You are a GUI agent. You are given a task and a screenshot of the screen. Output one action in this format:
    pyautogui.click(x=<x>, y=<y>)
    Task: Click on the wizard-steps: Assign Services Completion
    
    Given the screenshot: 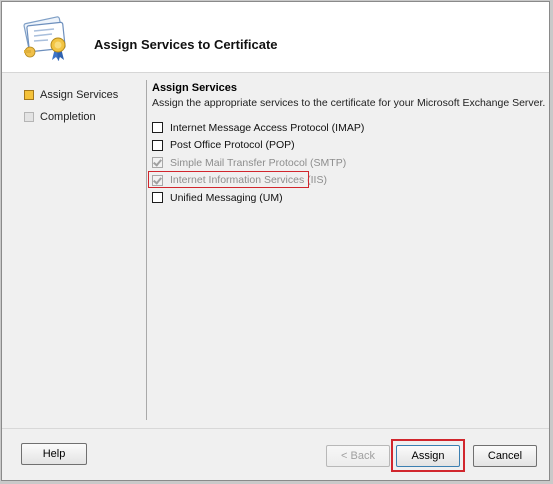 What is the action you would take?
    pyautogui.click(x=81, y=106)
    